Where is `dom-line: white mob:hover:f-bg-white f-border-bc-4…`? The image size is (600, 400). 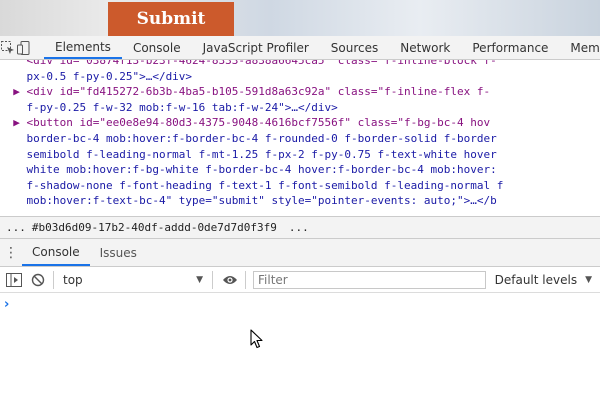 dom-line: white mob:hover:f-bg-white f-border-bc-4… is located at coordinates (300, 170).